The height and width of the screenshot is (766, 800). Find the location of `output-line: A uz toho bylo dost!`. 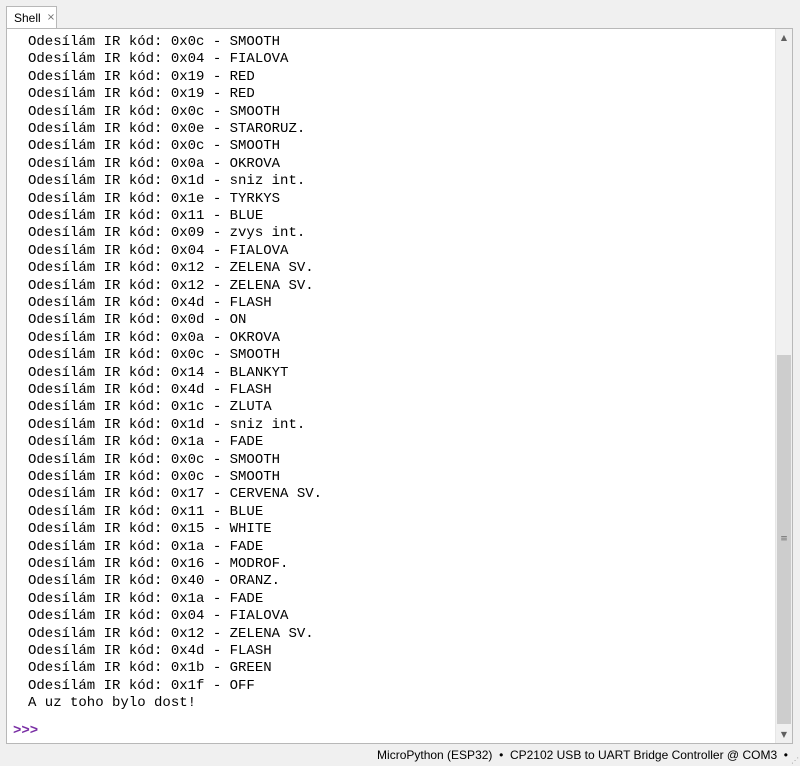

output-line: A uz toho bylo dost! is located at coordinates (112, 703).